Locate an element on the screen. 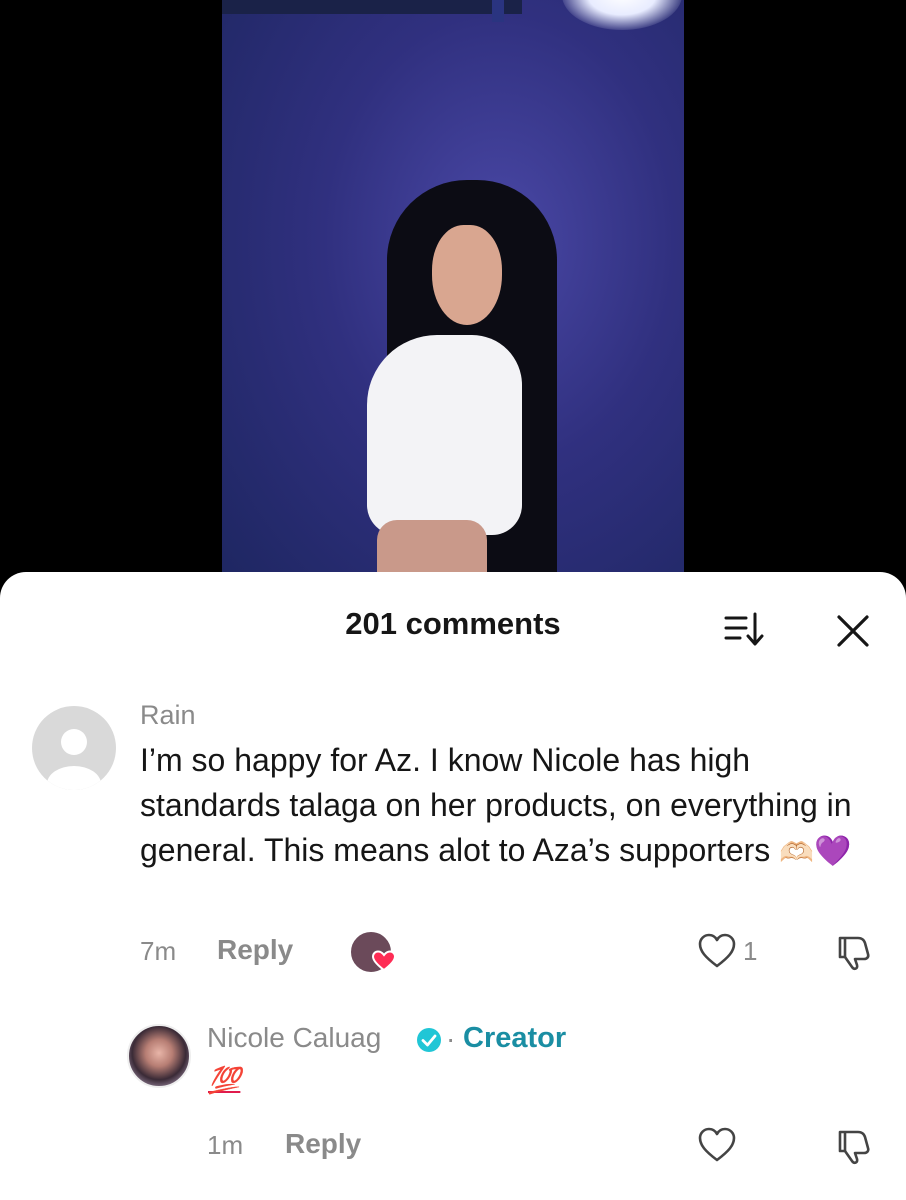 This screenshot has height=1200, width=906. comments-count-title: 201 comments is located at coordinates (453, 623).